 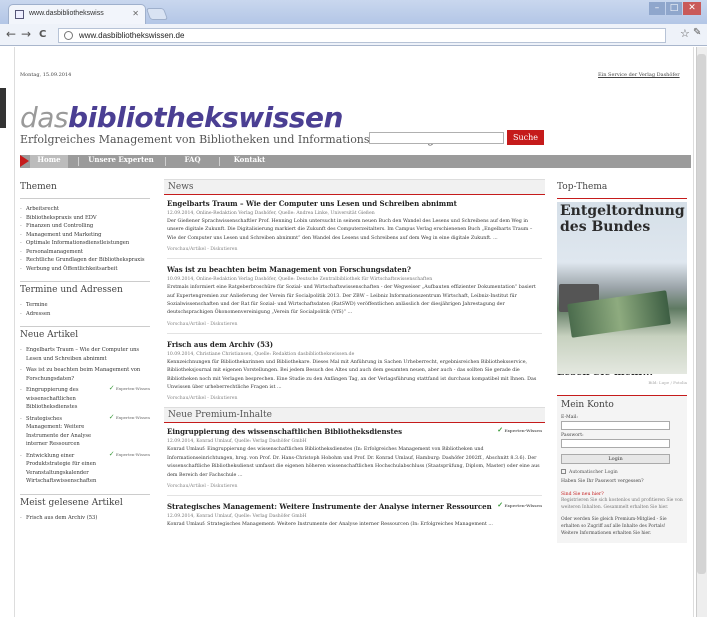 I want to click on nav-faq: FAQ, so click(x=192, y=161).